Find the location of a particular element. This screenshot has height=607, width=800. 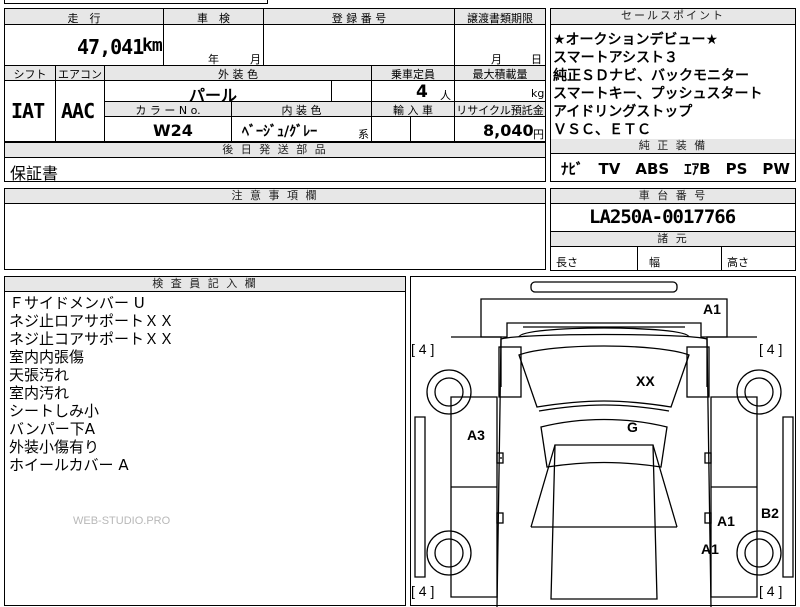

chassis-label: 車 台 番 号 is located at coordinates (673, 195).